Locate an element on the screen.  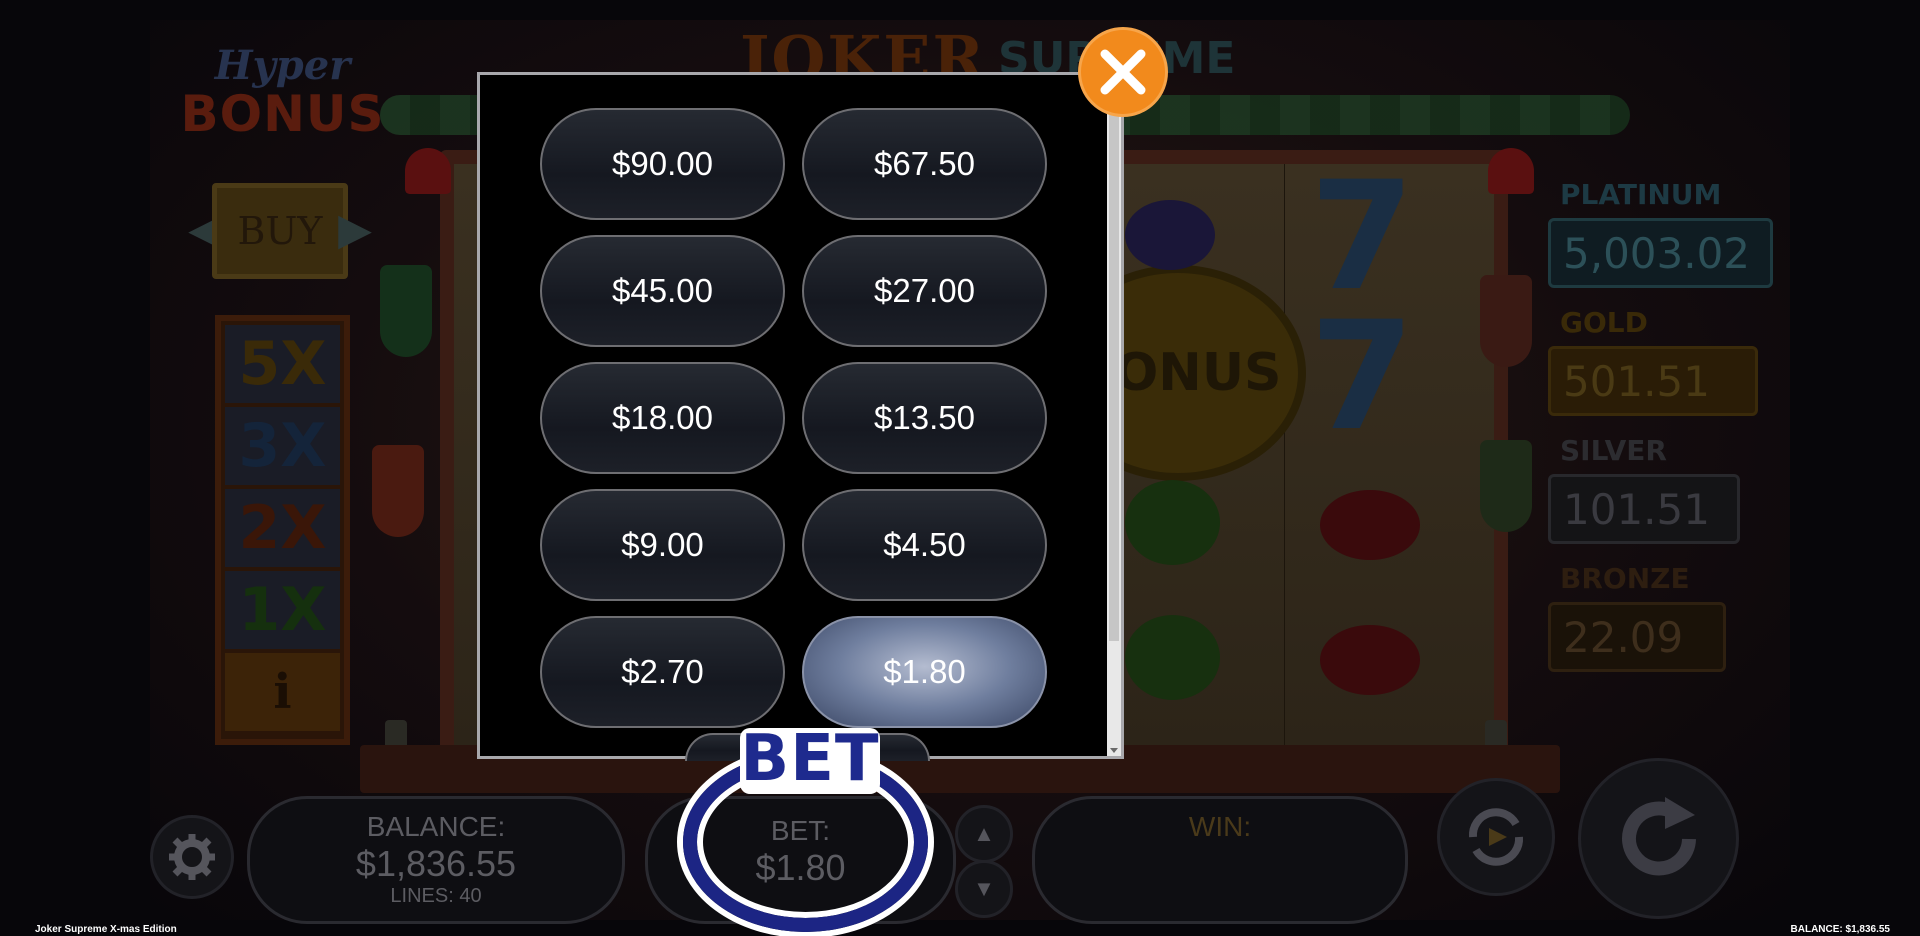
bet-decrease-button: ▼ is located at coordinates (984, 889).